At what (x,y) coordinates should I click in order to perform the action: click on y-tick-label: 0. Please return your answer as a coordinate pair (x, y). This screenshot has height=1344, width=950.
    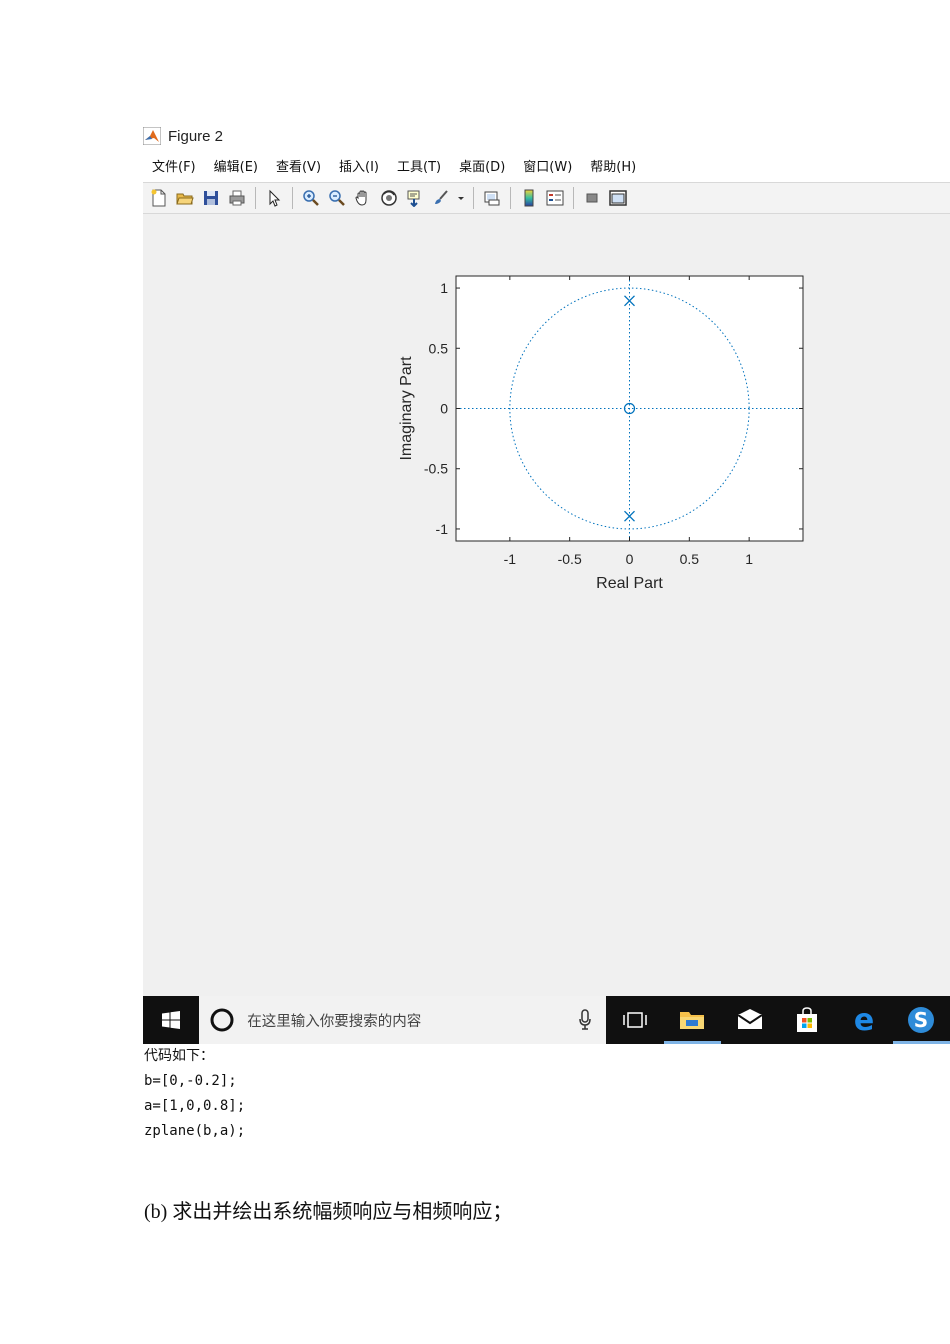
    Looking at the image, I should click on (444, 409).